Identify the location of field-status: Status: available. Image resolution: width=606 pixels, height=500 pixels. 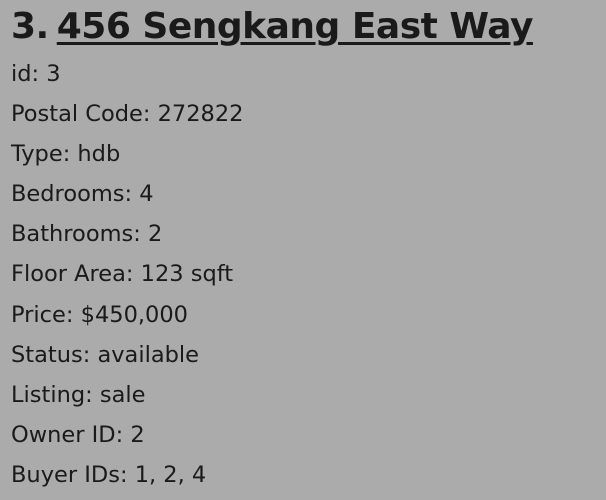
(105, 354).